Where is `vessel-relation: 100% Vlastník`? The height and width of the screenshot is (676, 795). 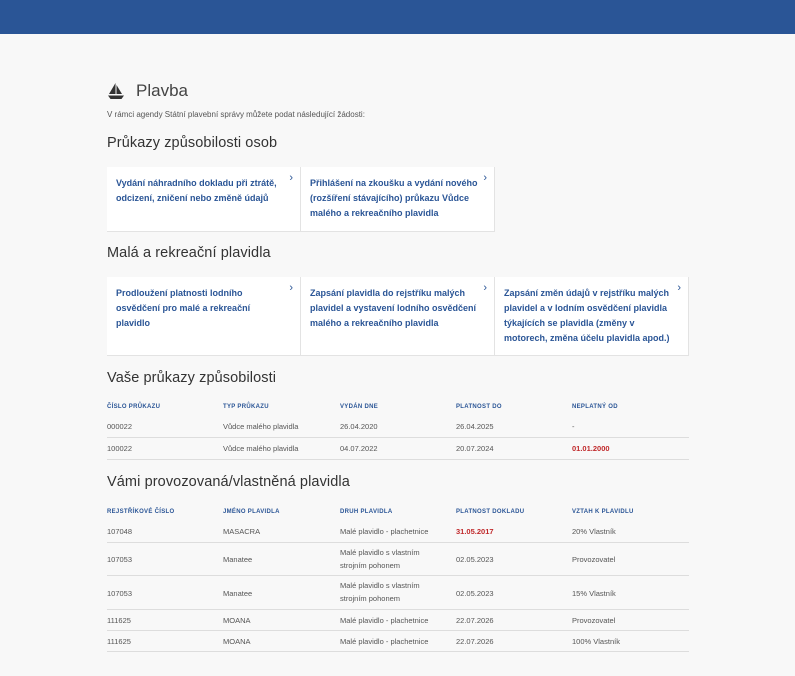
vessel-relation: 100% Vlastník is located at coordinates (596, 641).